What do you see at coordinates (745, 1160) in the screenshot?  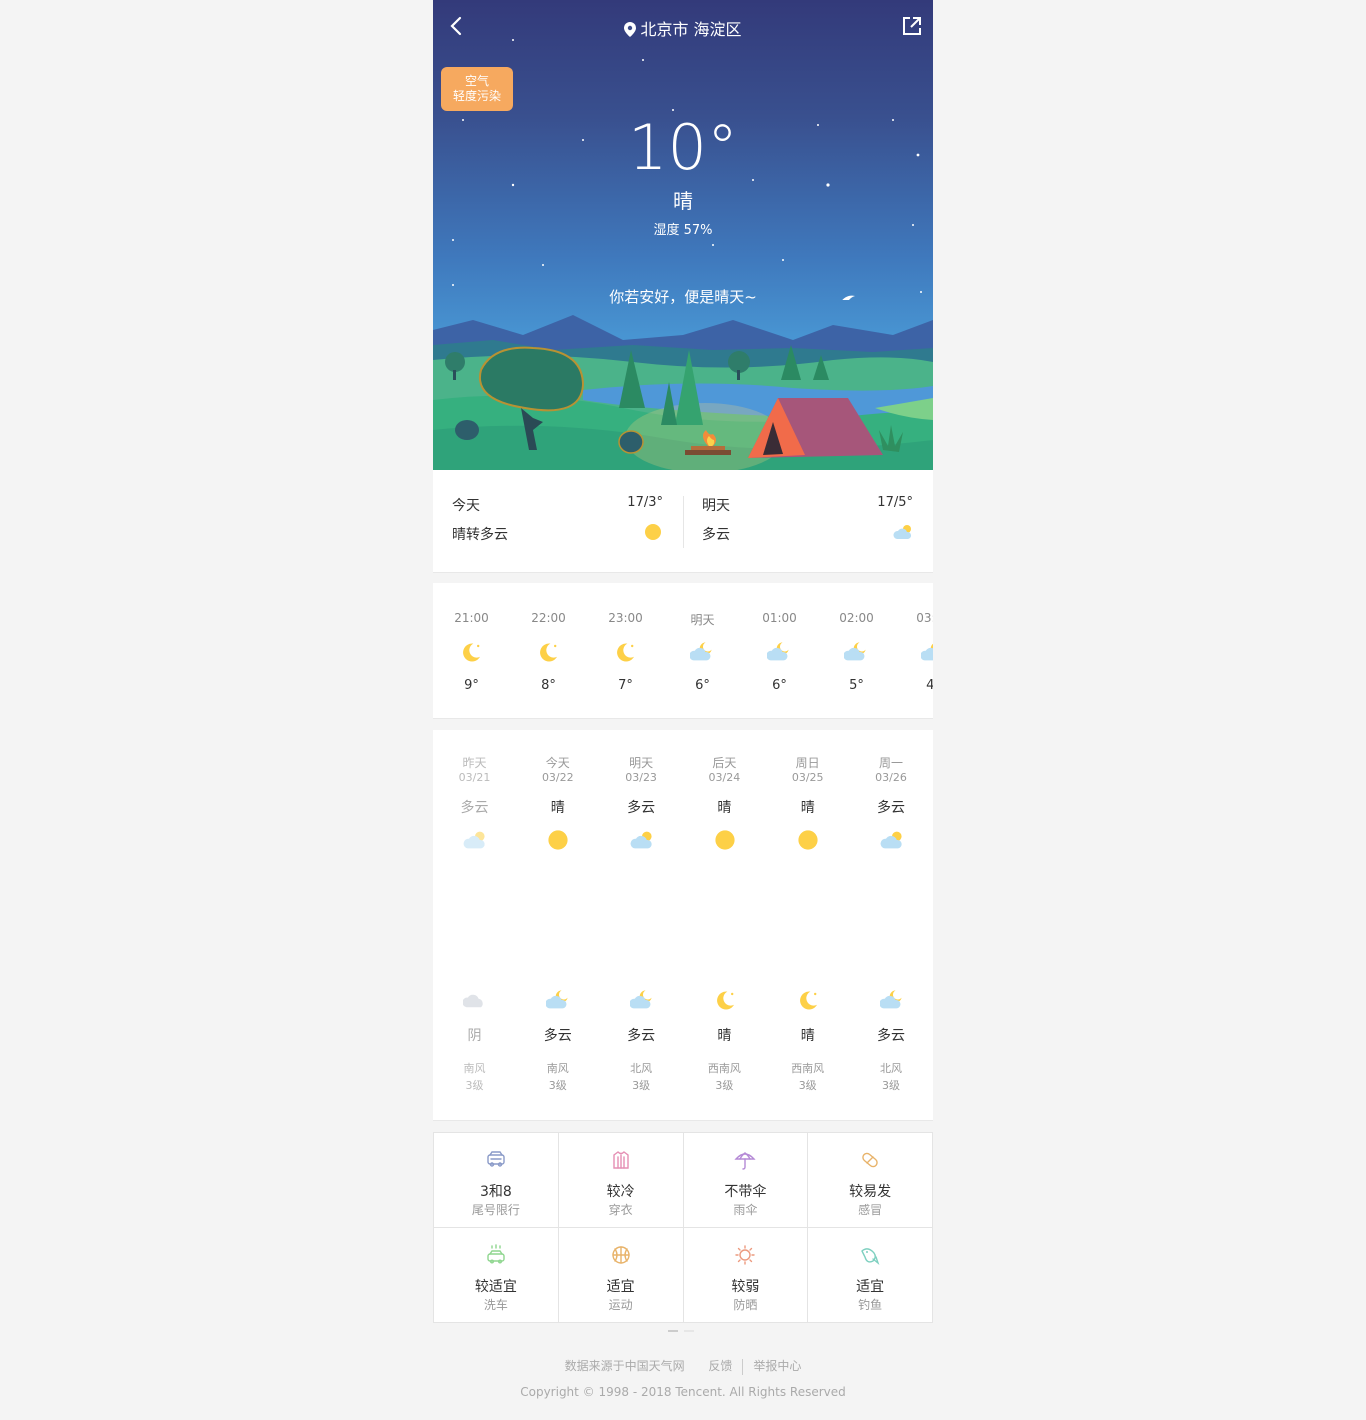 I see `umbrella-icon` at bounding box center [745, 1160].